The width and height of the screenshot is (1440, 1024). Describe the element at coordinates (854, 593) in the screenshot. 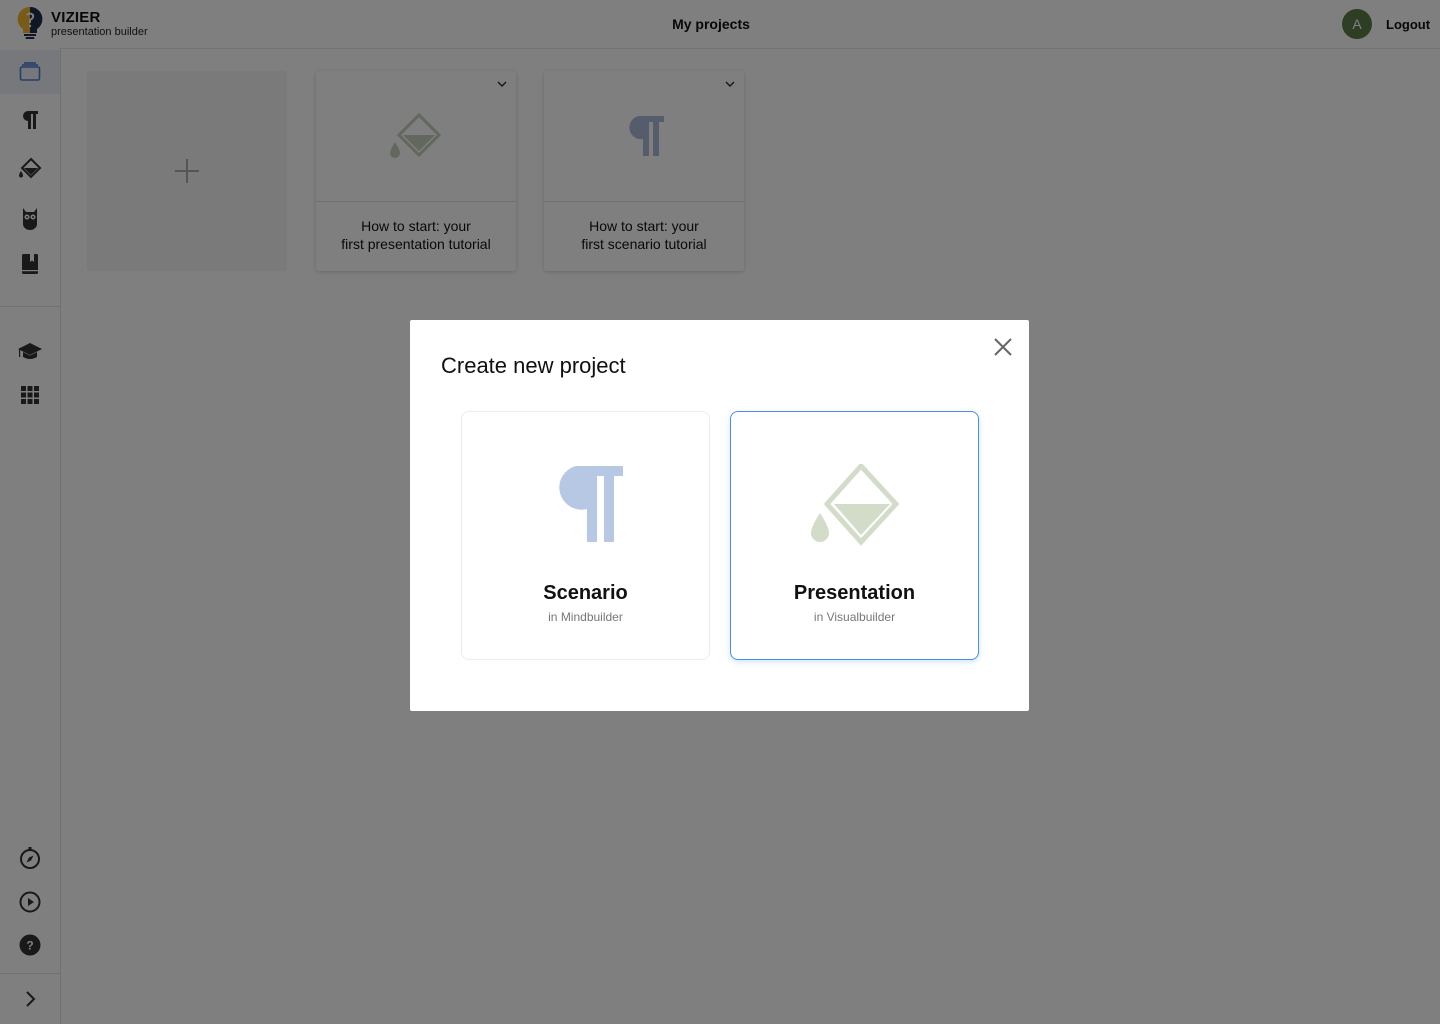

I see `option-title: Presentation` at that location.